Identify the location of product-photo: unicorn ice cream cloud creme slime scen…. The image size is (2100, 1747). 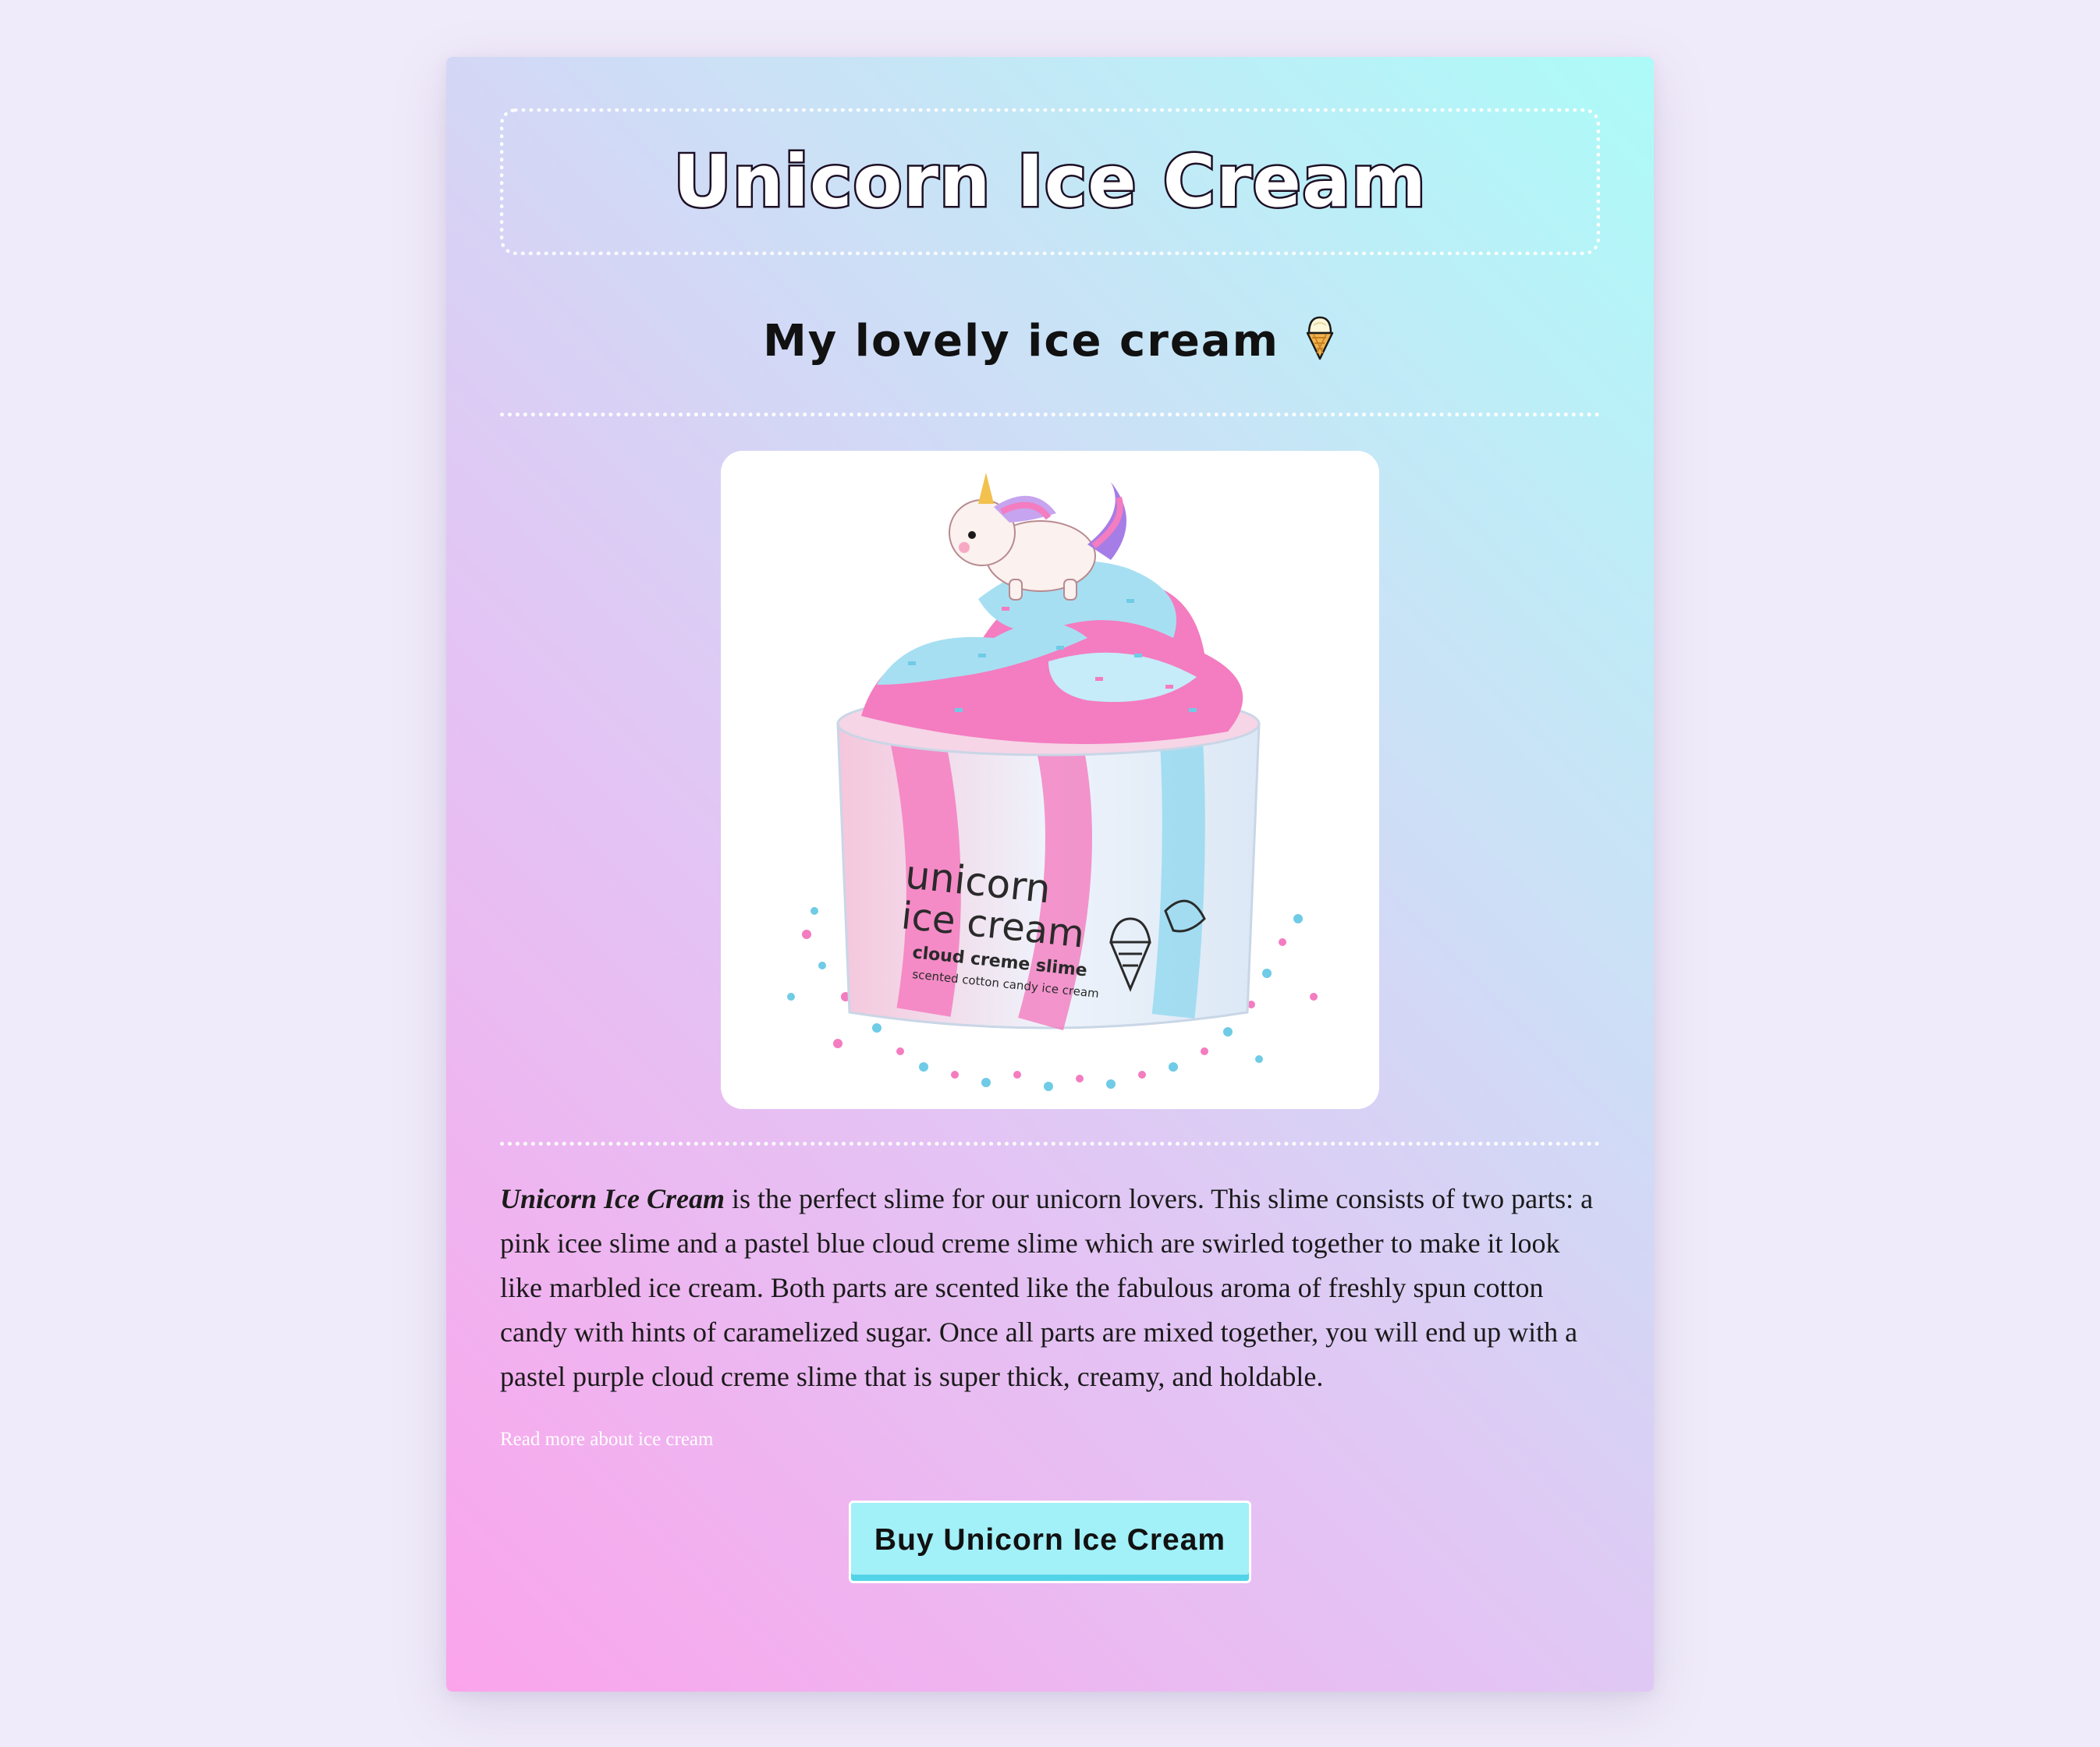
(1050, 780).